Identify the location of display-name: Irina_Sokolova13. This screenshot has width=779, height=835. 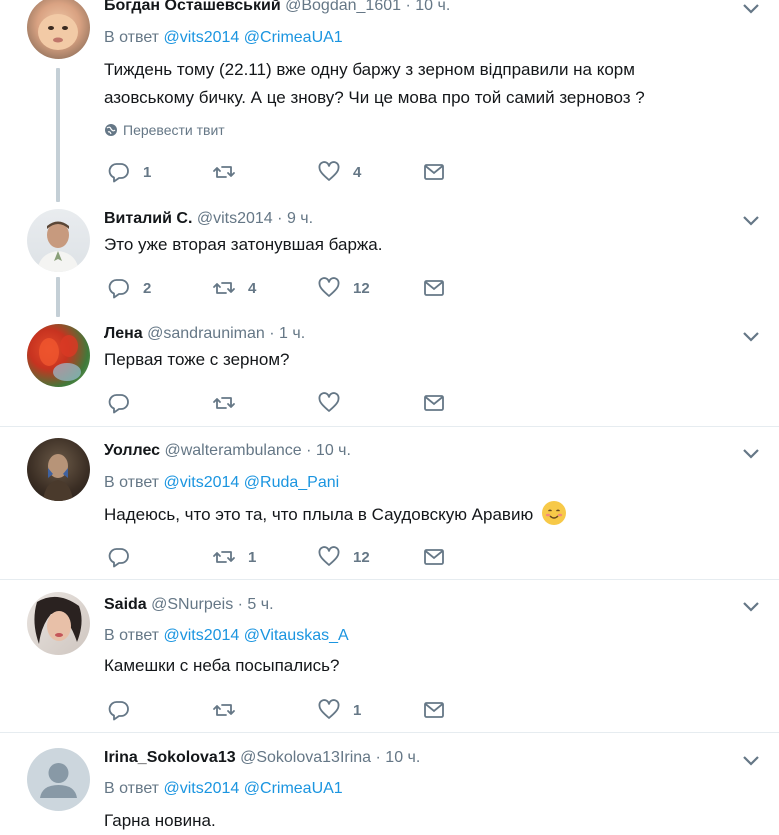
(170, 757).